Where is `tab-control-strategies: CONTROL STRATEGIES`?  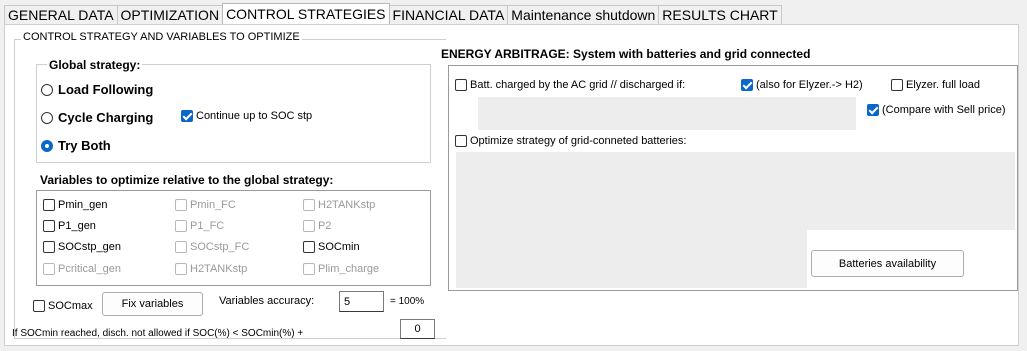 tab-control-strategies: CONTROL STRATEGIES is located at coordinates (306, 13).